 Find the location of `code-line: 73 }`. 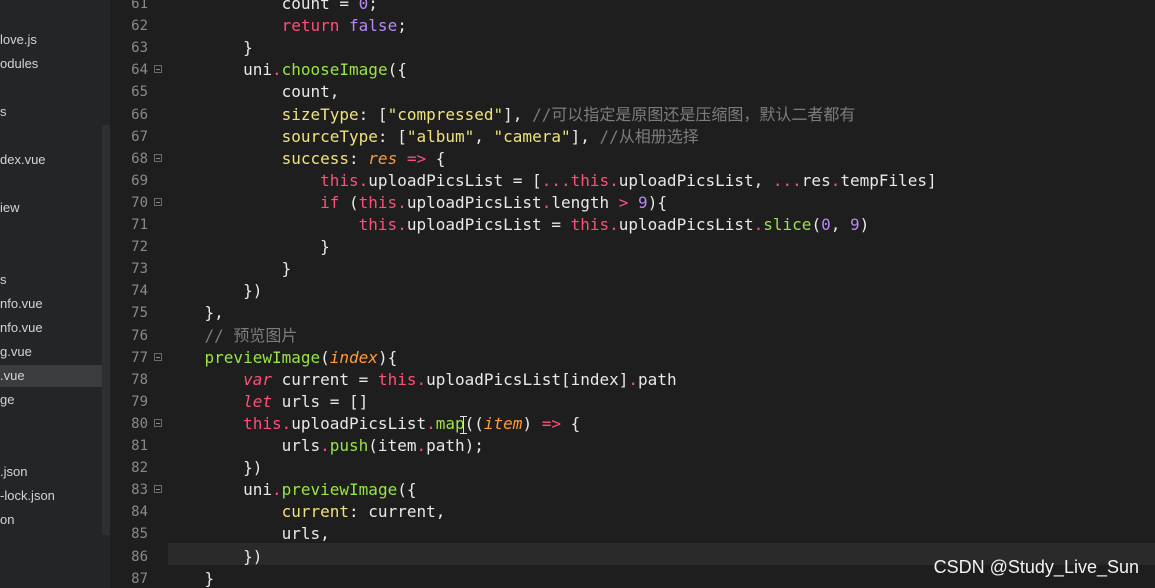

code-line: 73 } is located at coordinates (632, 269).